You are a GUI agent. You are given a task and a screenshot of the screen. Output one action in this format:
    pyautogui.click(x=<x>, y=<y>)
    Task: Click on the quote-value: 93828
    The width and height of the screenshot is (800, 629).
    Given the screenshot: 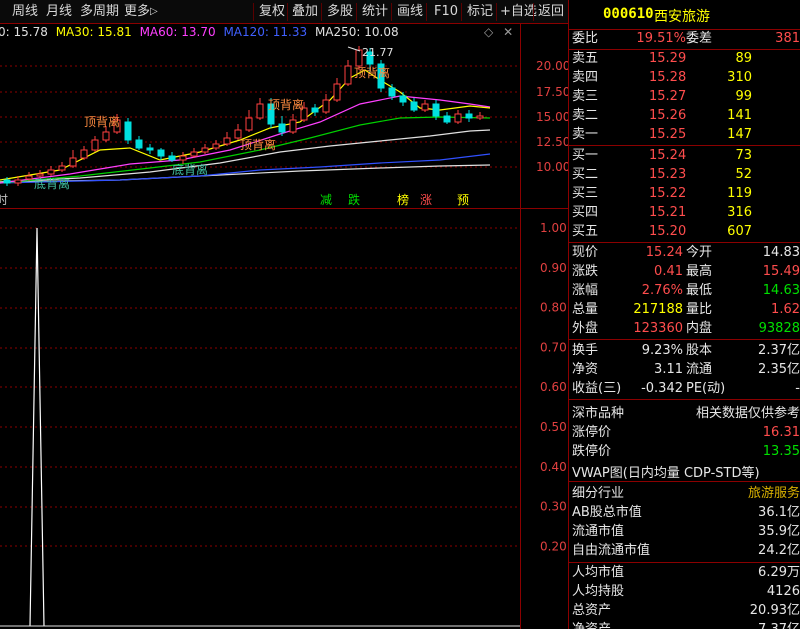 What is the action you would take?
    pyautogui.click(x=779, y=328)
    